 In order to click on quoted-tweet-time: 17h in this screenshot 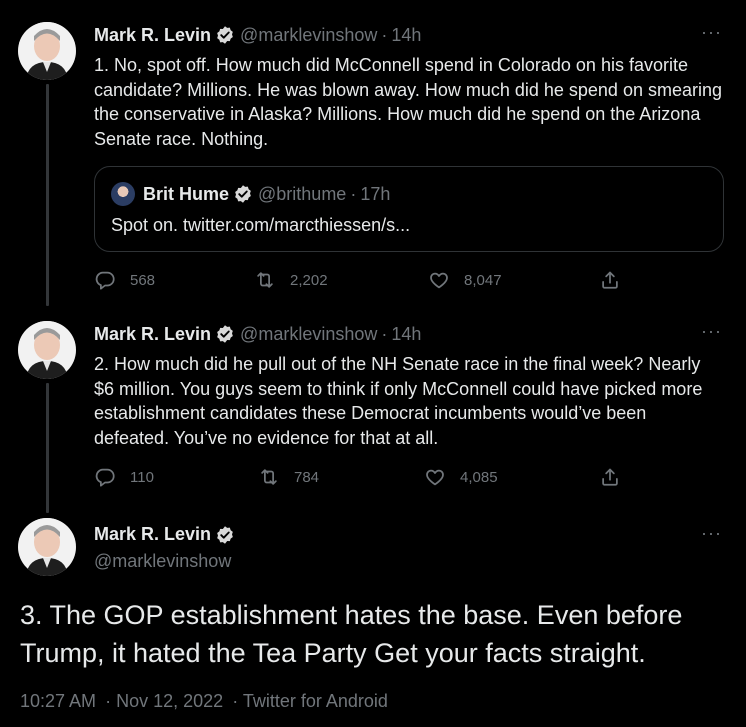, I will do `click(375, 193)`.